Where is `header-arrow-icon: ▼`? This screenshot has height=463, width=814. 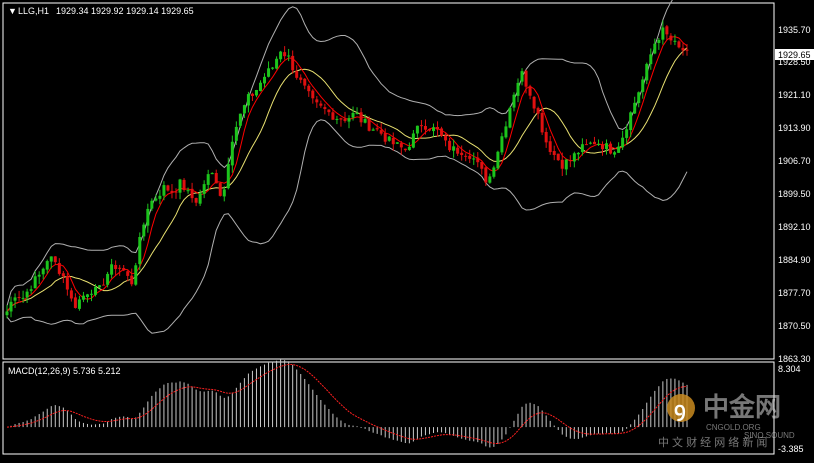
header-arrow-icon: ▼ is located at coordinates (12, 11).